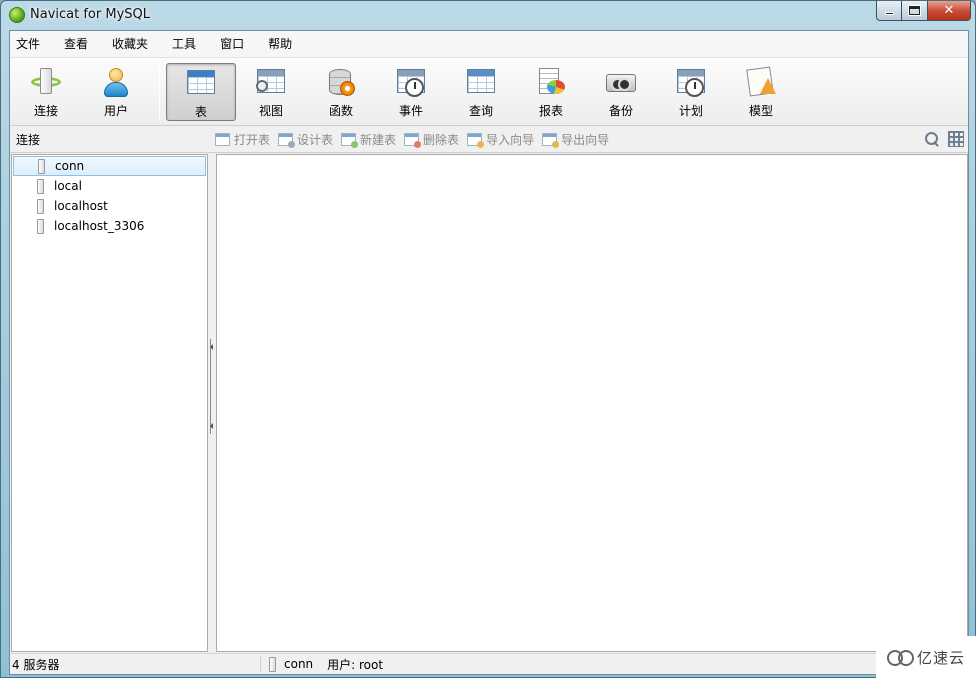 This screenshot has height=678, width=976. I want to click on export-wizard-button: 导出向导, so click(575, 139).